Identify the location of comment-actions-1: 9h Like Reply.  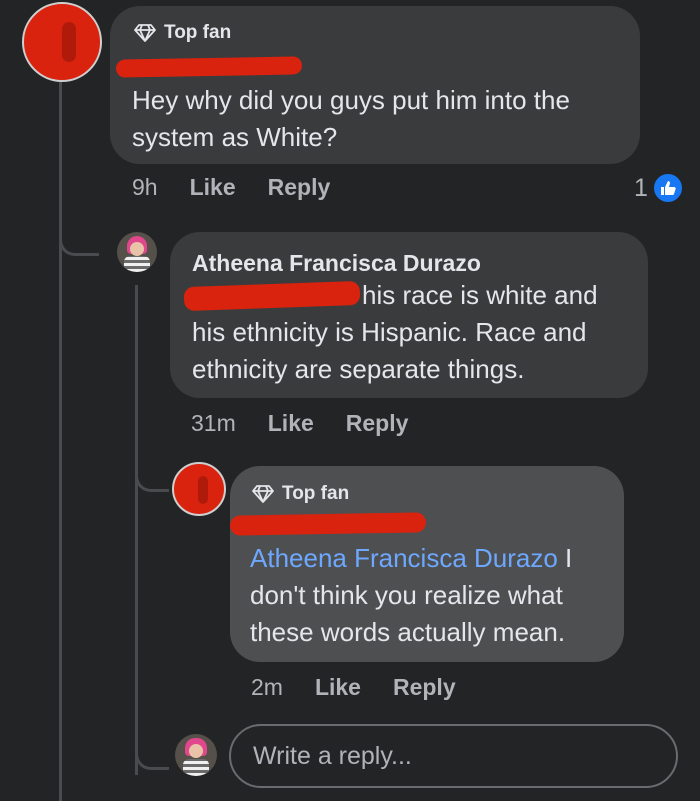
(247, 187).